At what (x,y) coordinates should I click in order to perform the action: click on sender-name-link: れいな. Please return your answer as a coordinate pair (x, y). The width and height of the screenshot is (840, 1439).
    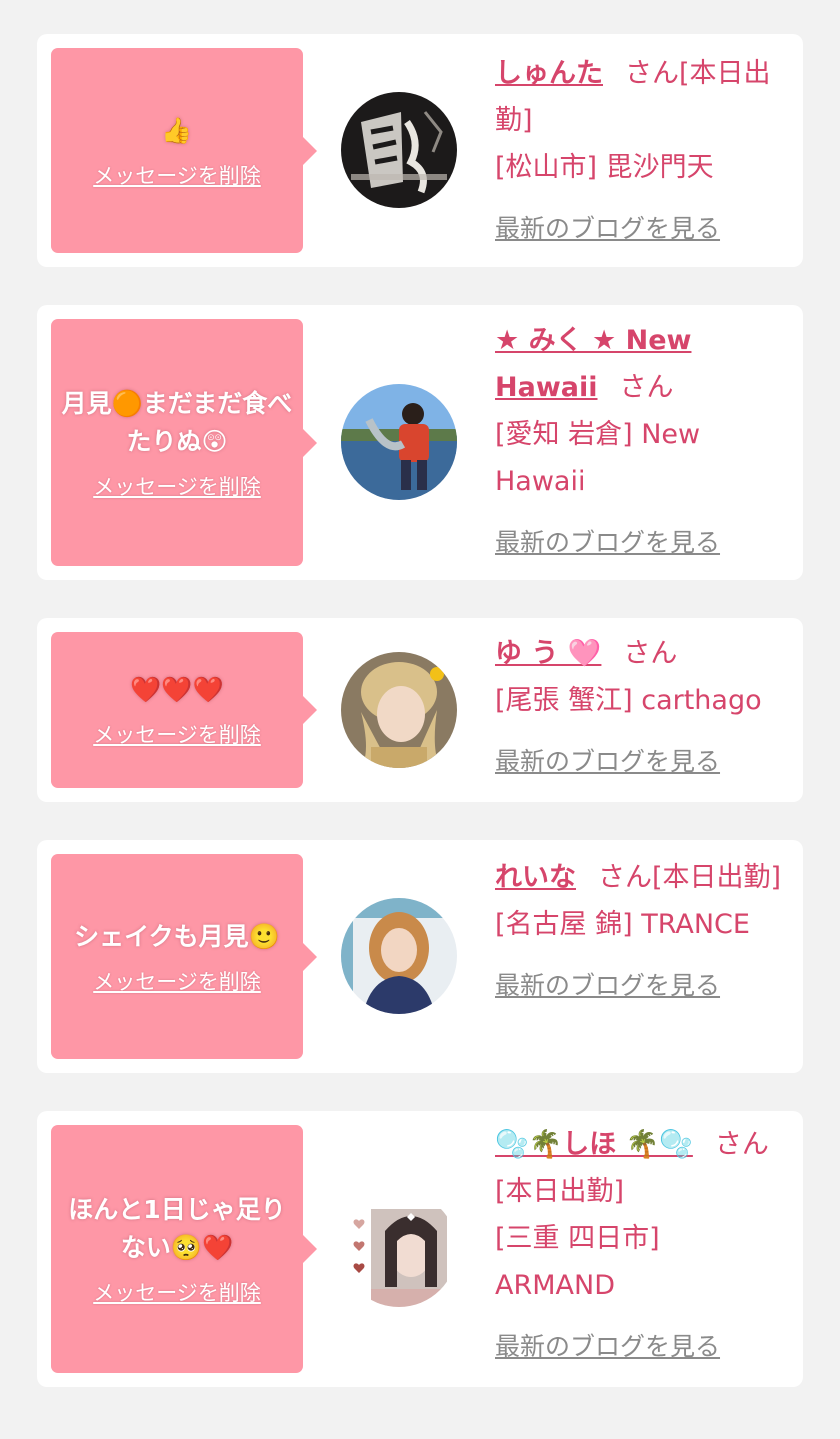
    Looking at the image, I should click on (535, 877).